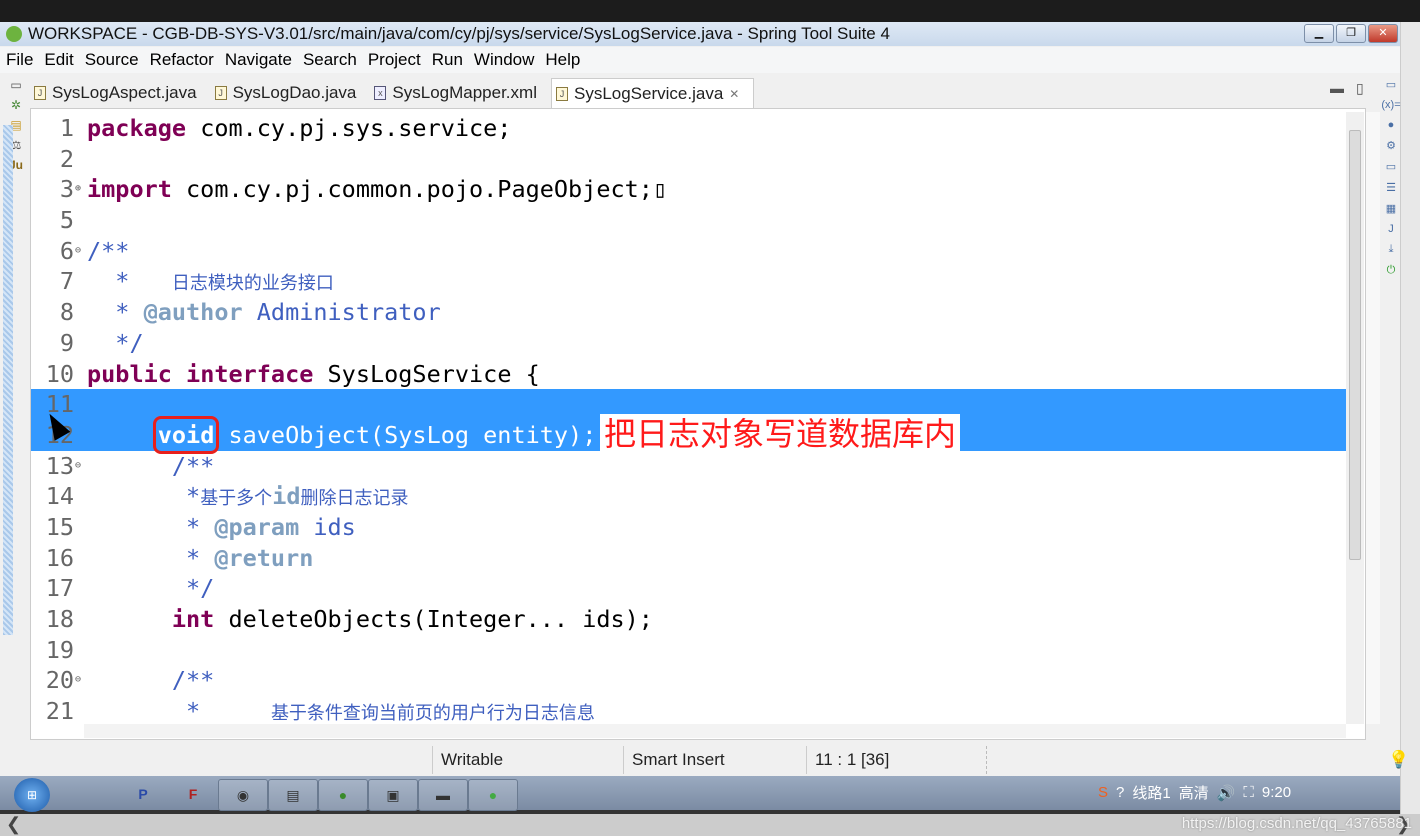  I want to click on close-button: ✕, so click(1383, 33).